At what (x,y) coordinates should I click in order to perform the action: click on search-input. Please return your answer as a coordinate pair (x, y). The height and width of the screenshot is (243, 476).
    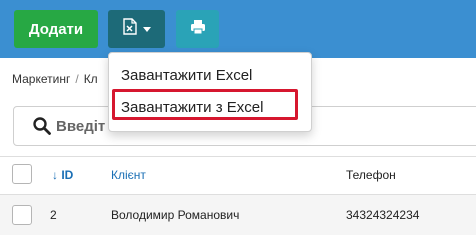
    Looking at the image, I should click on (86, 126).